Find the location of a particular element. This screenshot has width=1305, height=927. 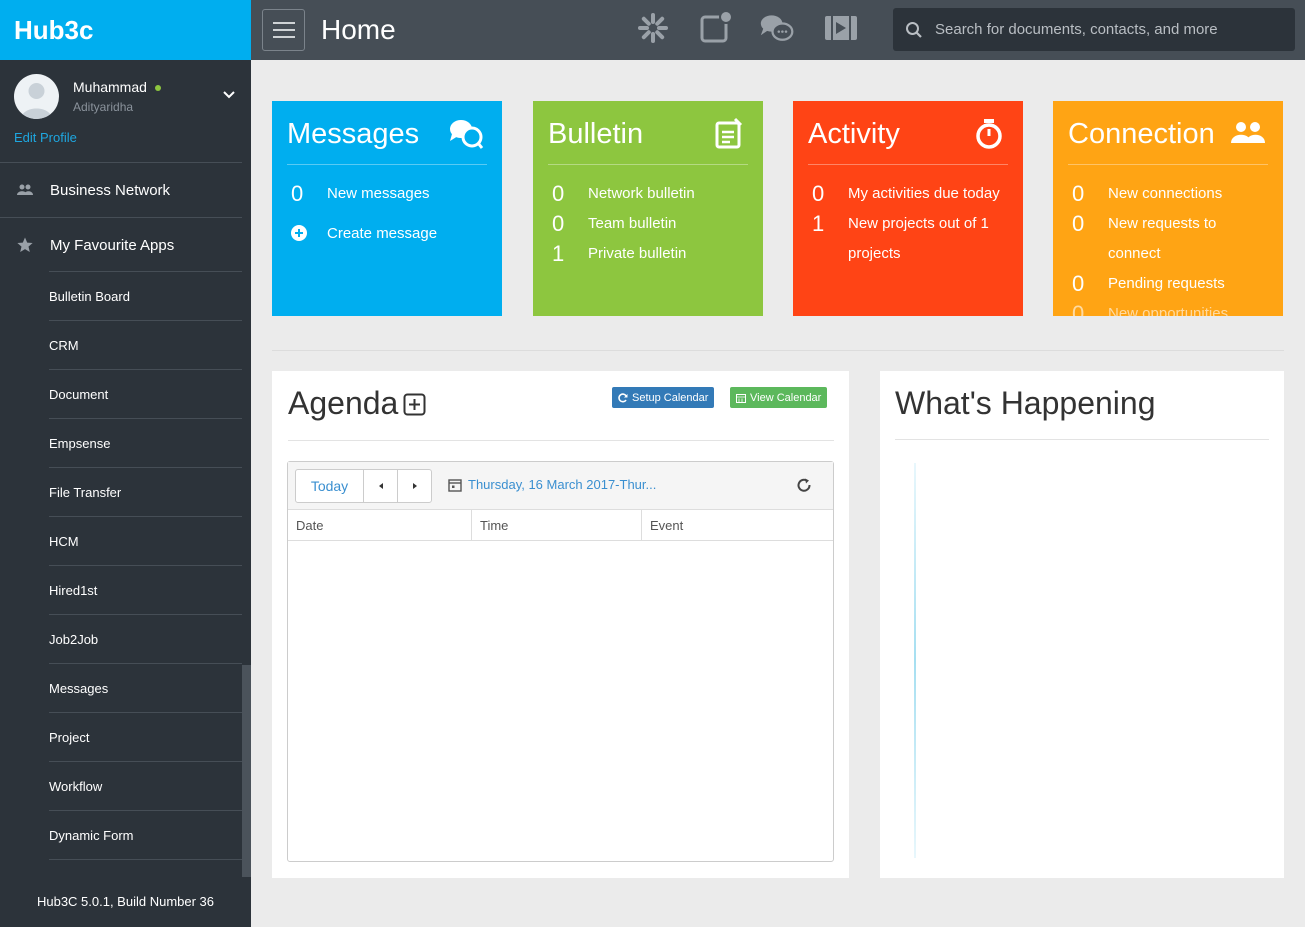

chevron-down-icon is located at coordinates (229, 95).